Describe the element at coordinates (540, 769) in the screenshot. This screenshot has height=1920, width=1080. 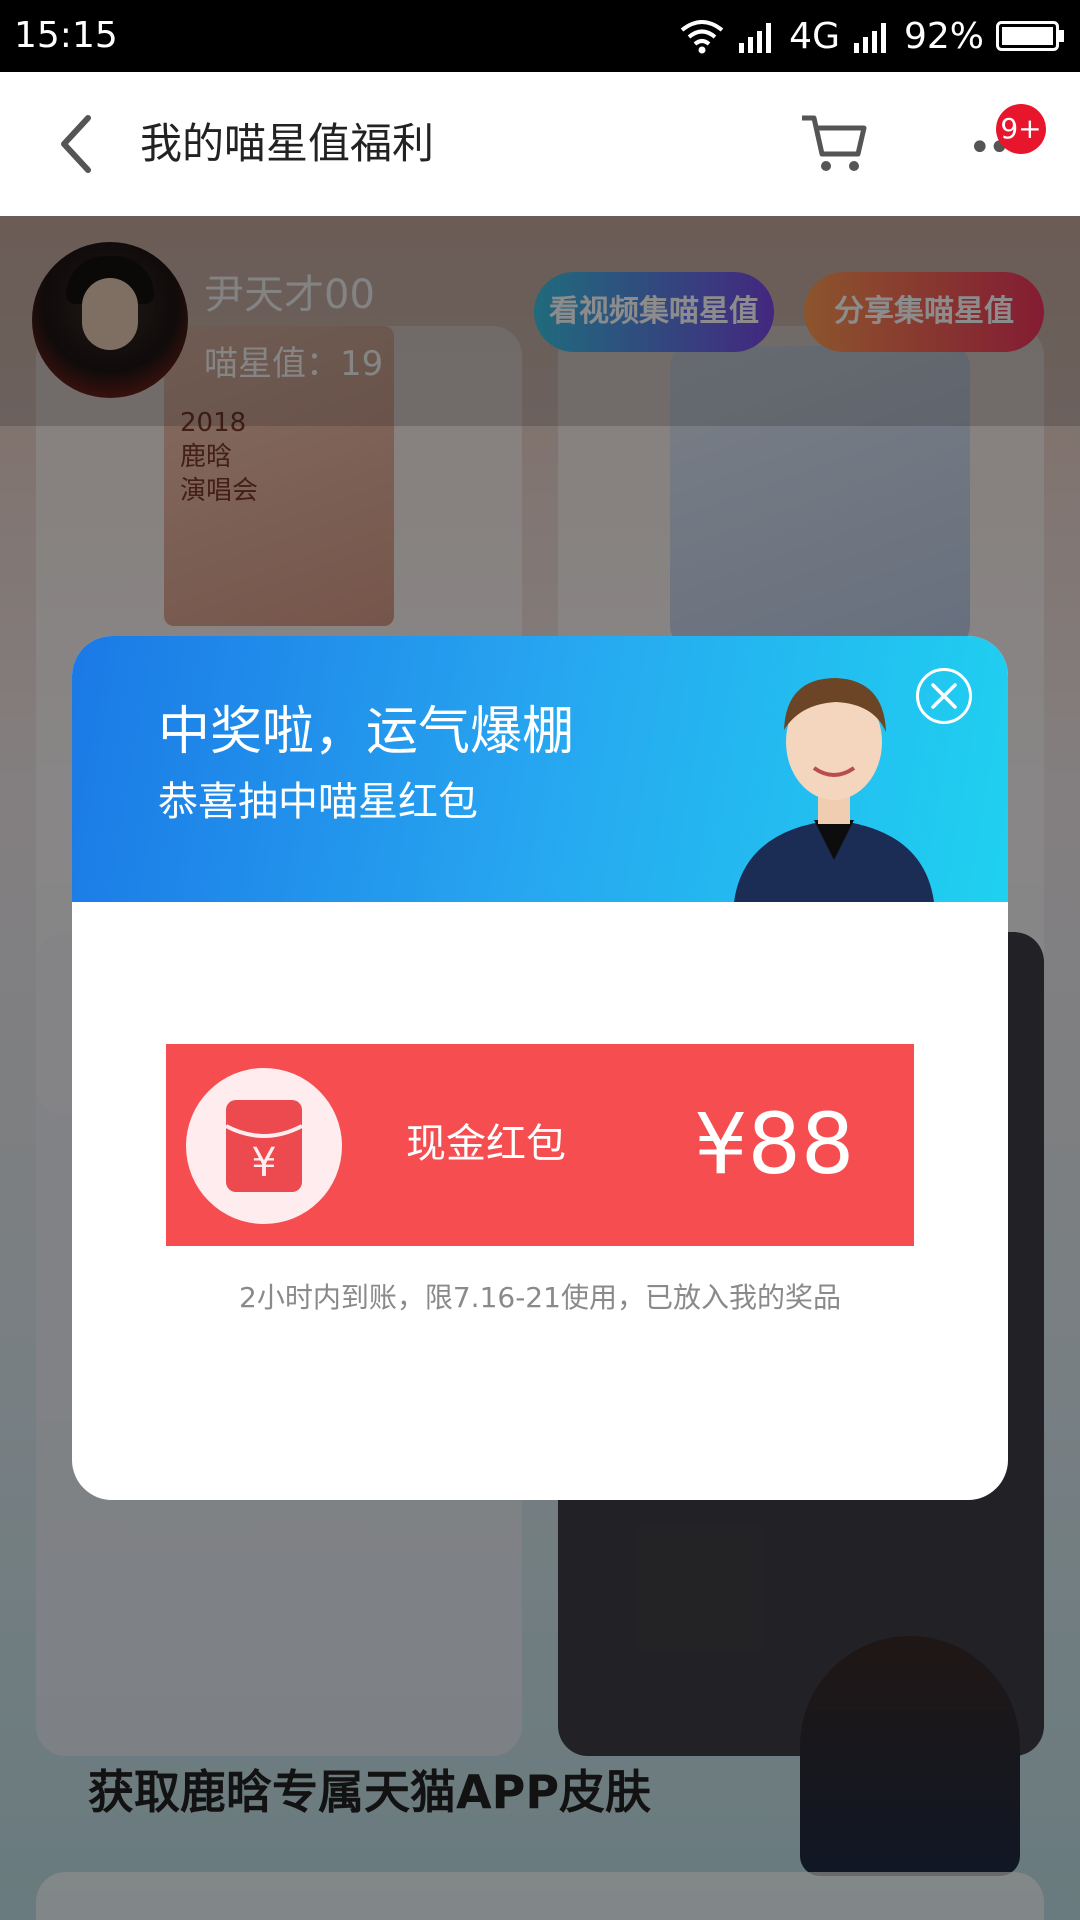
I see `modal-banner: 中奖啦，运气爆棚 恭喜抽中喵星红包` at that location.